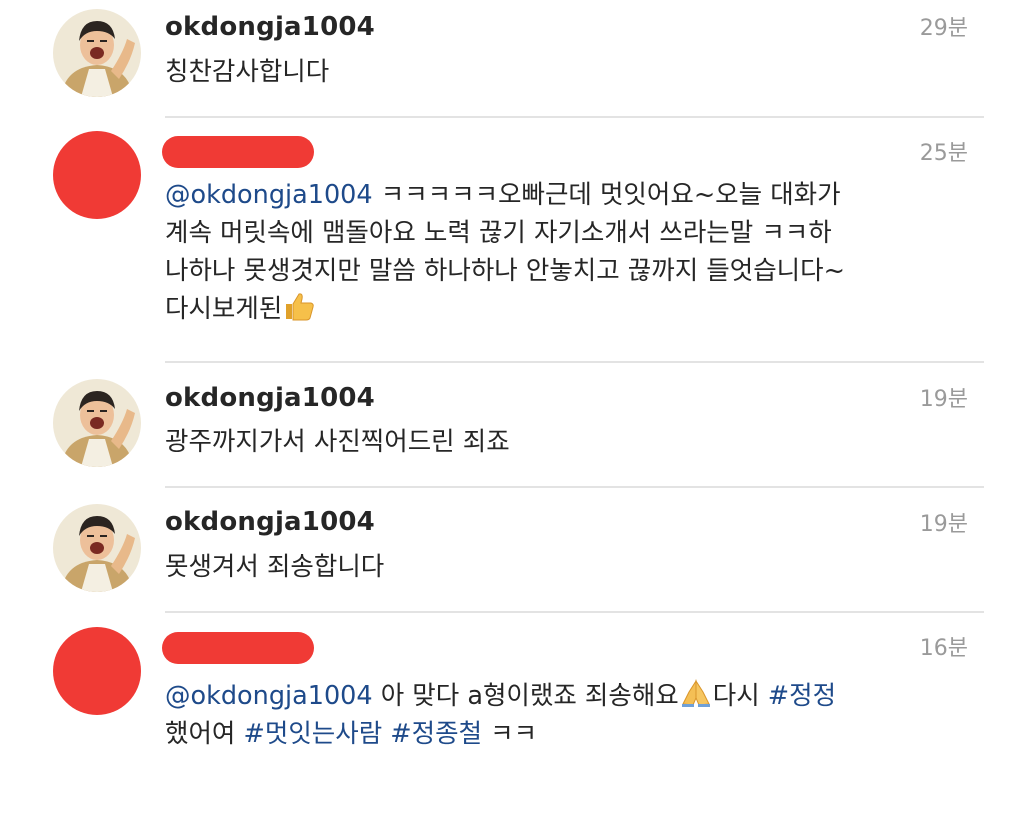 The height and width of the screenshot is (817, 1024). Describe the element at coordinates (204, 734) in the screenshot. I see `text-run: 했어여` at that location.